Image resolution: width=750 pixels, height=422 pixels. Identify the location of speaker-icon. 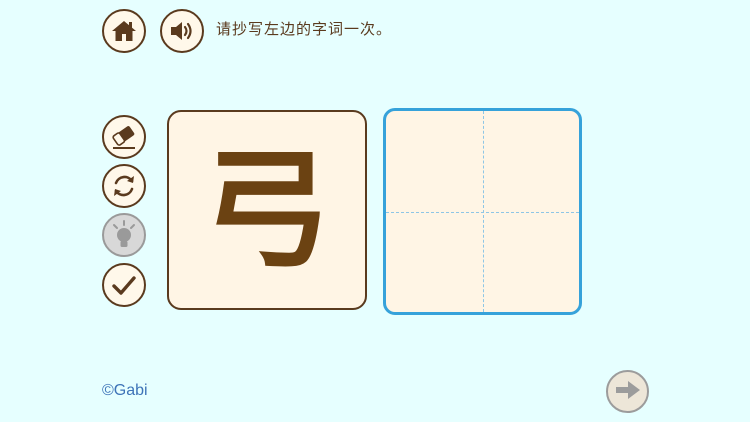
(182, 31).